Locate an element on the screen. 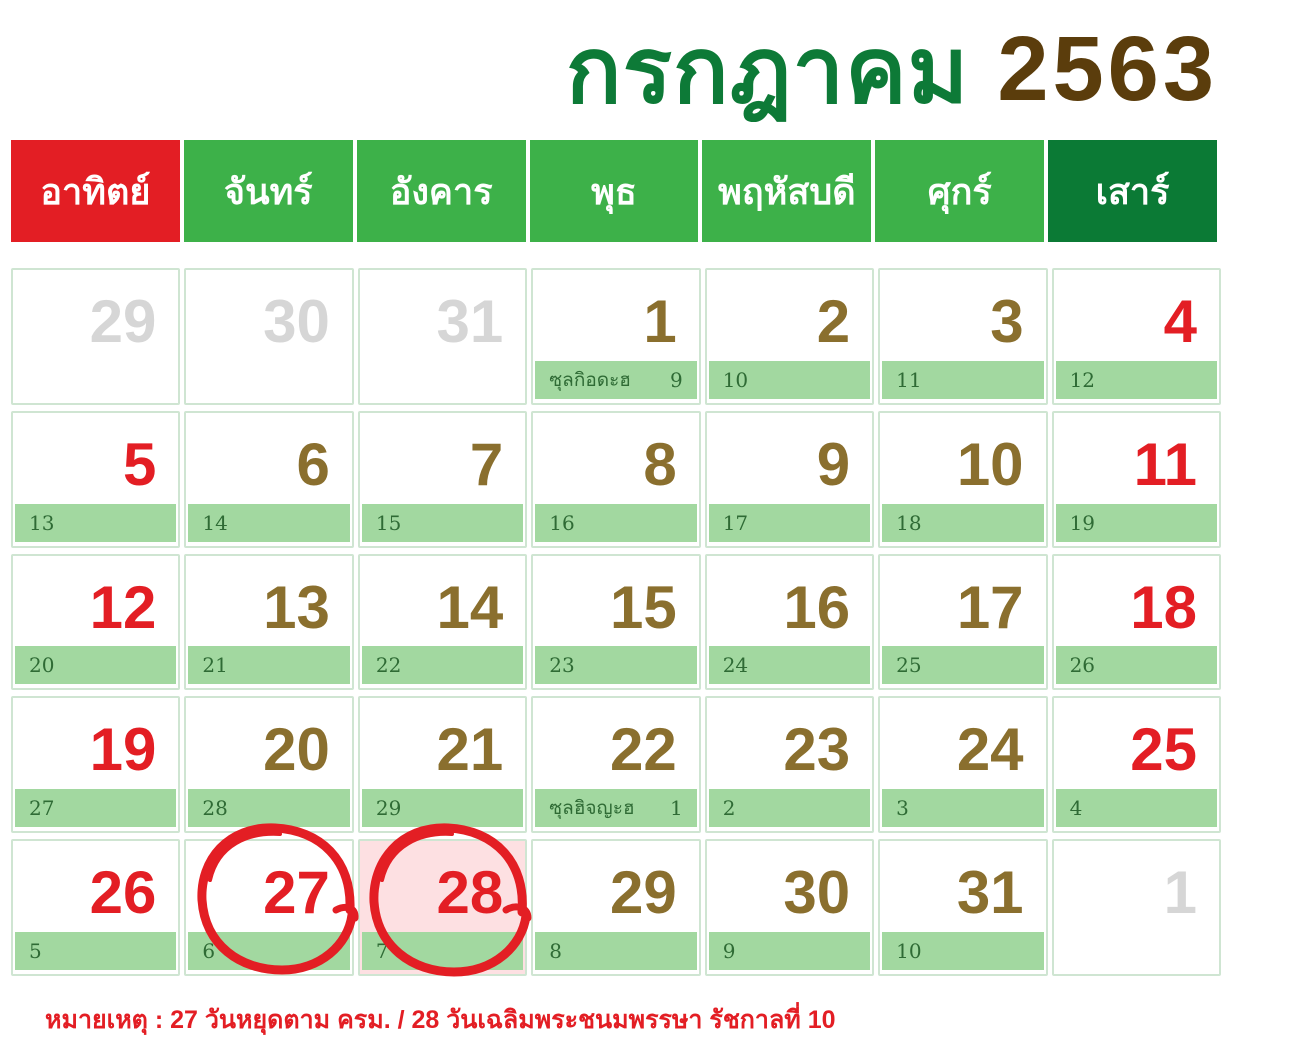 The height and width of the screenshot is (1057, 1315). day-cell: 27 6 is located at coordinates (269, 907).